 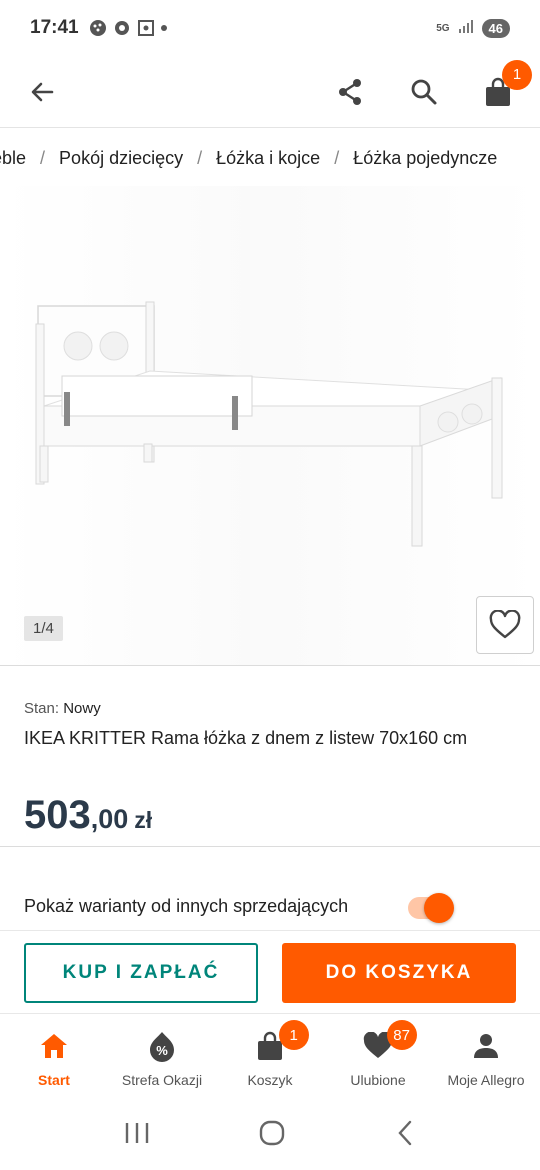 What do you see at coordinates (270, 92) in the screenshot?
I see `top-app-bar: 1` at bounding box center [270, 92].